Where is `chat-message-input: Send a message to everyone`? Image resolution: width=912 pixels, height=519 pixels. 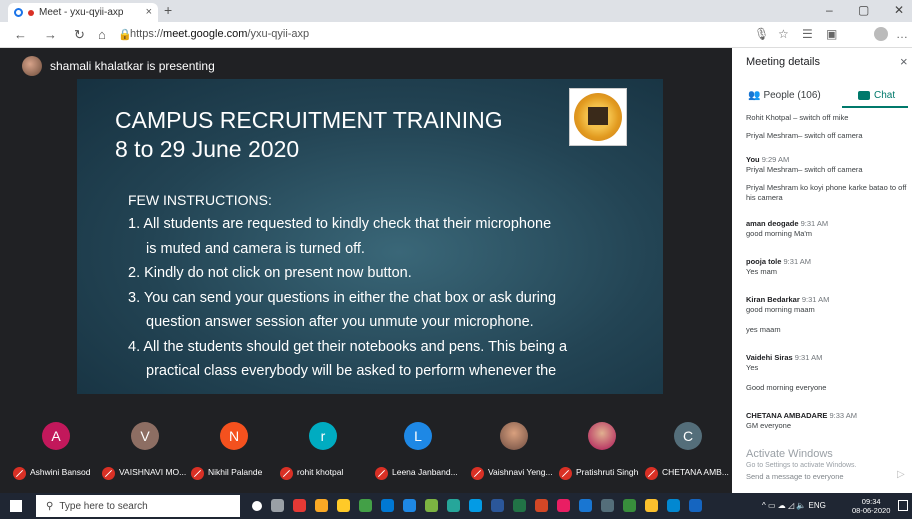
chat-message-input: Send a message to everyone is located at coordinates (795, 476).